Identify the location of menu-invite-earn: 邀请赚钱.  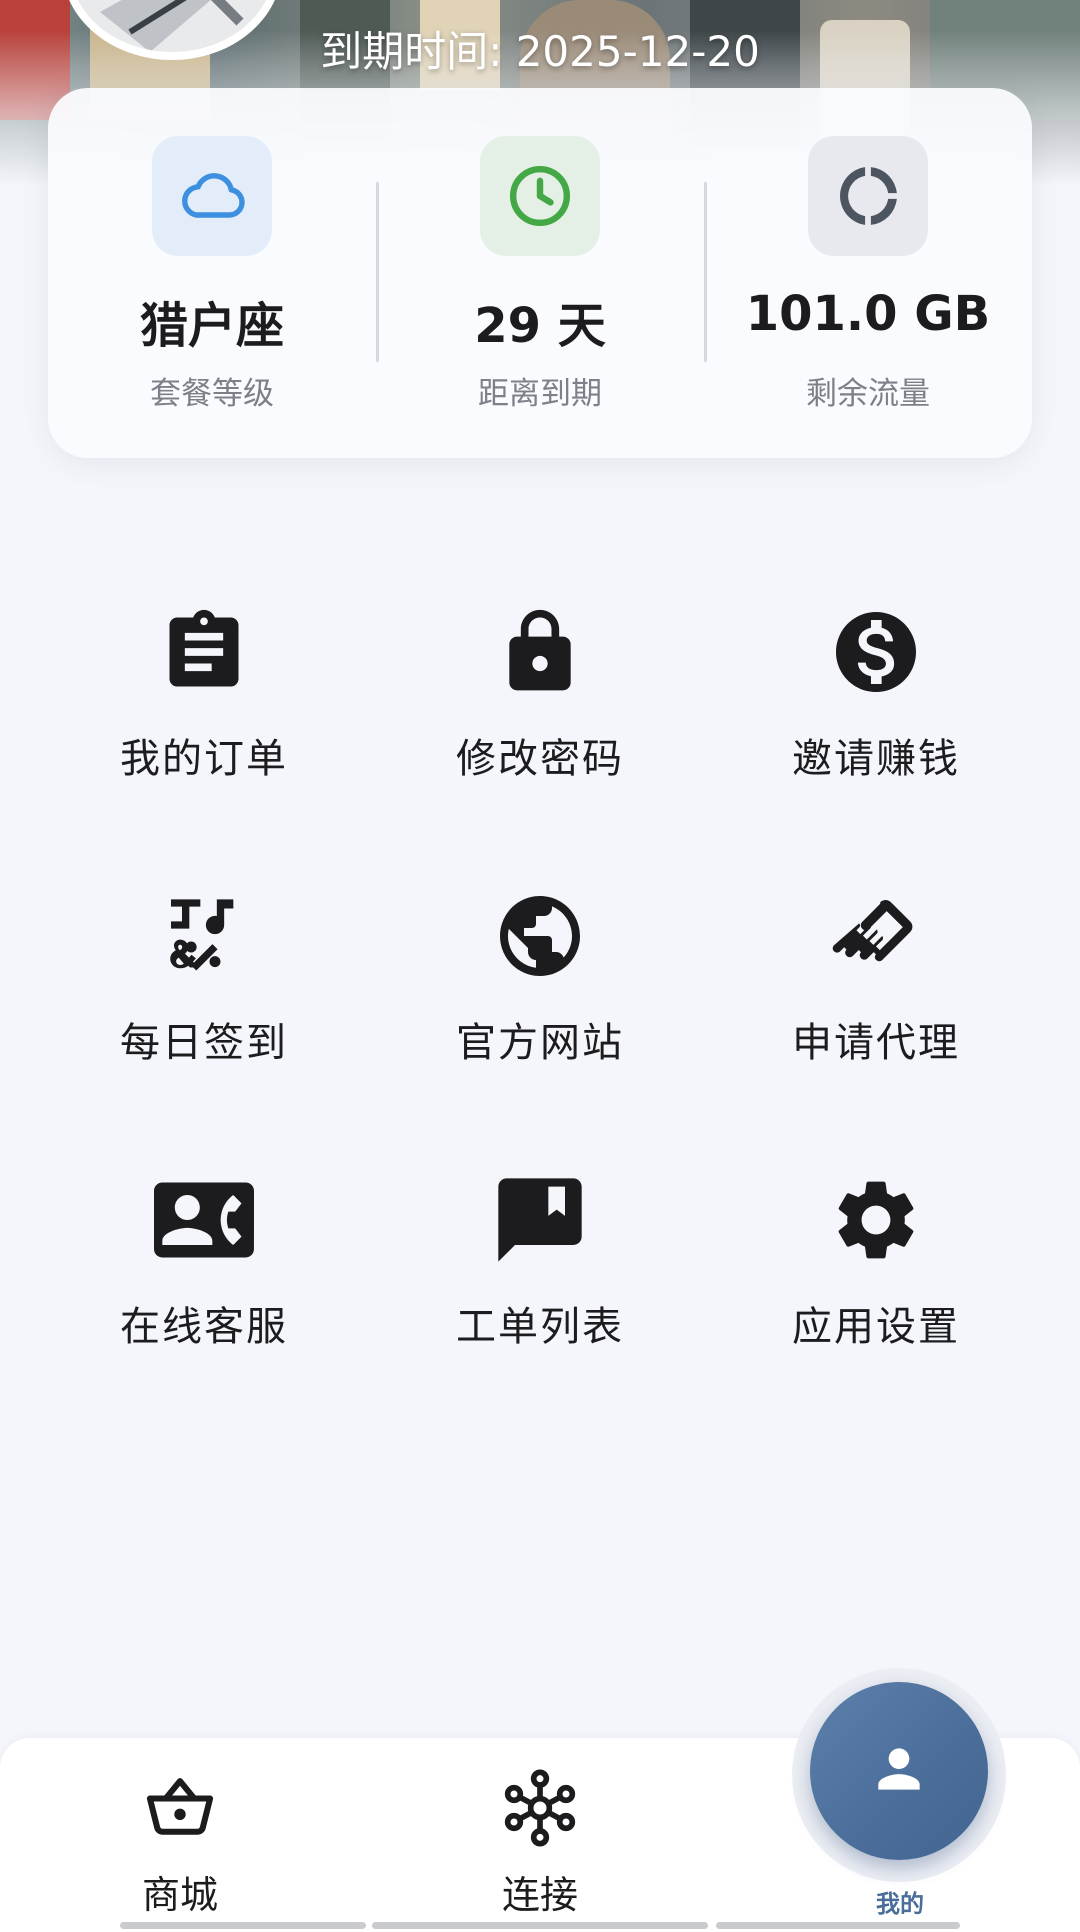
(876, 712).